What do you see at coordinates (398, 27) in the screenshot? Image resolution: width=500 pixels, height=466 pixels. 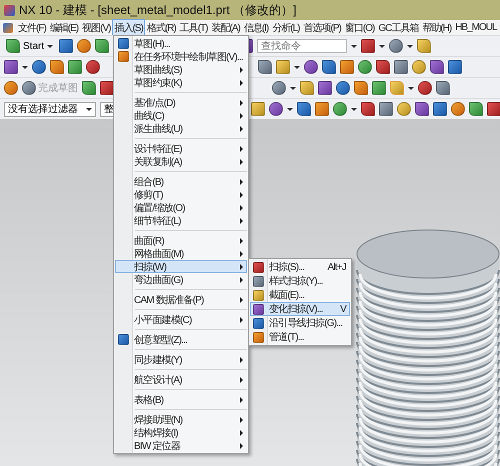 I see `menu-bar-item: GC工具箱` at bounding box center [398, 27].